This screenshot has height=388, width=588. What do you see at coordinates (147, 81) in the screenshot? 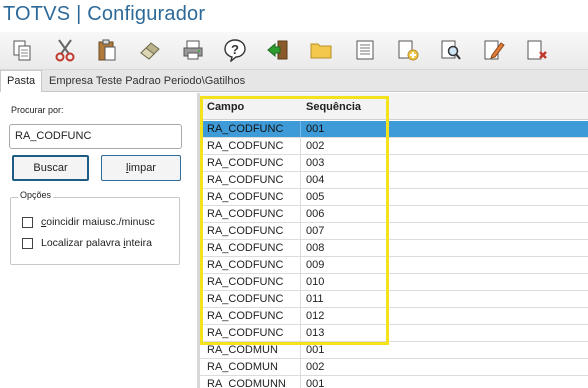
I see `breadcrumb: Empresa Teste Padrao Periodo\Gatilhos` at bounding box center [147, 81].